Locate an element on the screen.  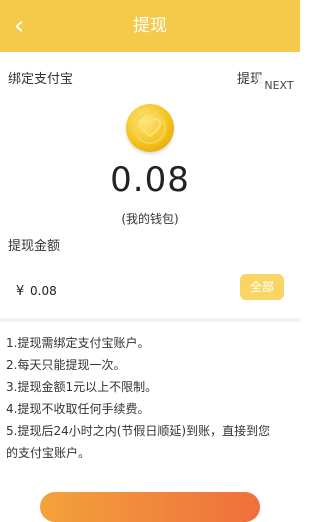
withdraw-amount-label: 提现金额 is located at coordinates (34, 246).